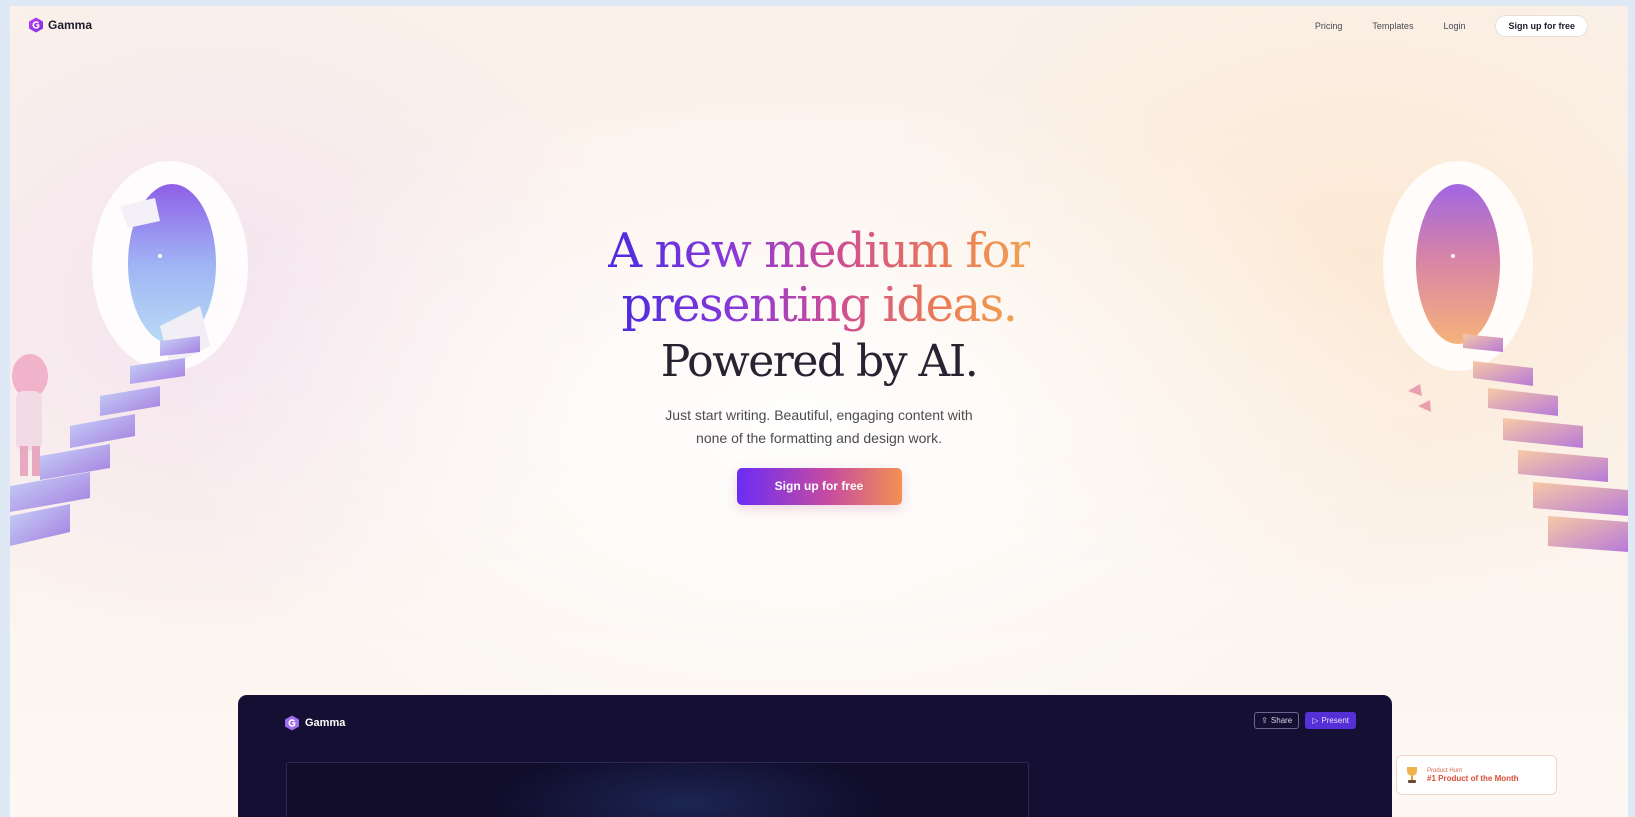 This screenshot has width=1635, height=817. I want to click on product-hunt-badge: Product Hunt #1 Product of the Month, so click(1476, 775).